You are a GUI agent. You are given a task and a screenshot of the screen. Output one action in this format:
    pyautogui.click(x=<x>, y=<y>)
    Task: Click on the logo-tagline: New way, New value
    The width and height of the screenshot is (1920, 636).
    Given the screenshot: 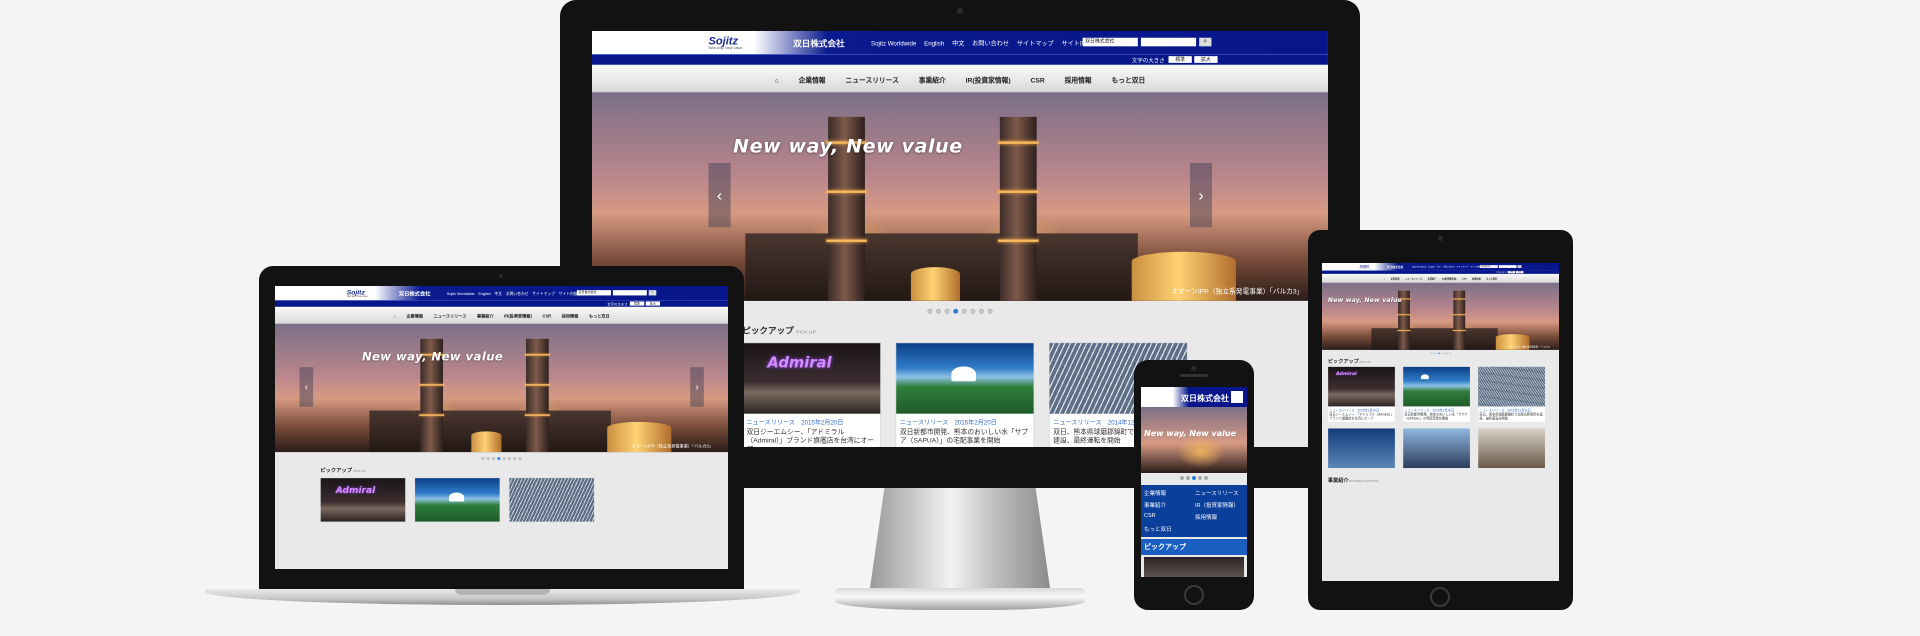 What is the action you would take?
    pyautogui.click(x=725, y=48)
    